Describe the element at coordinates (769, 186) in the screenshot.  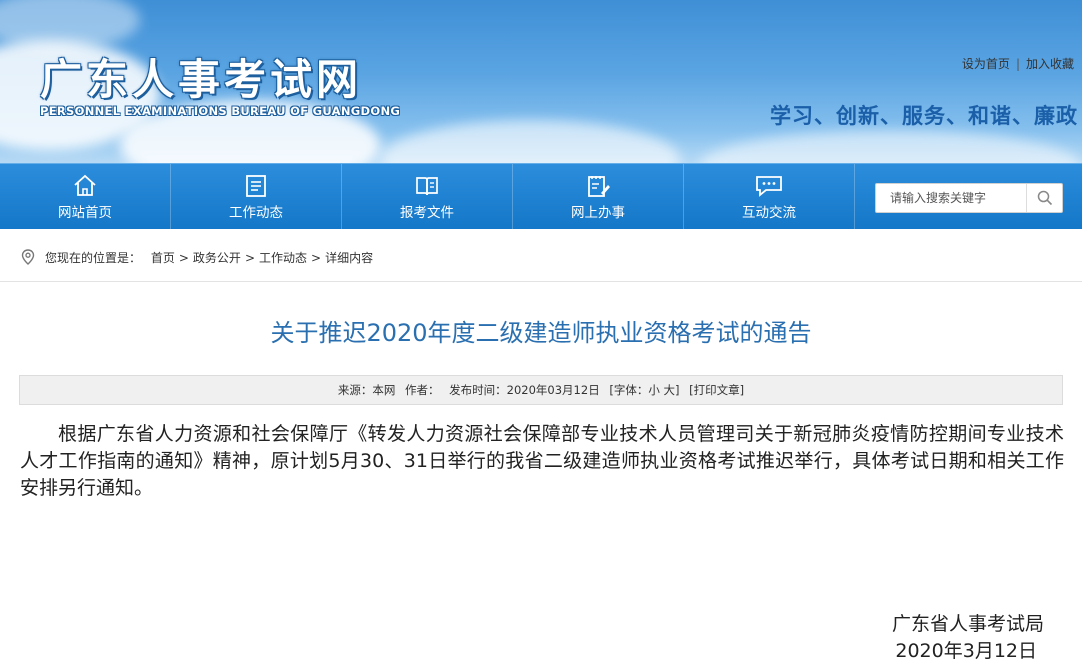
I see `chat-icon` at that location.